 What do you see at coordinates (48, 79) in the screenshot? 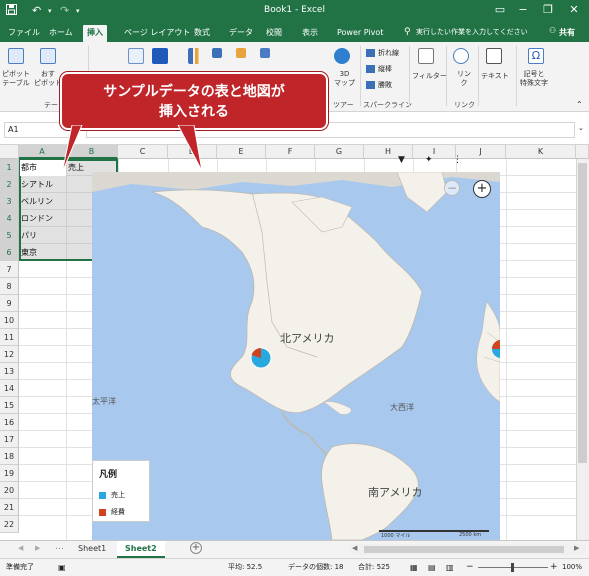
I see `recommended-pivot-label: おす ピボット` at bounding box center [48, 79].